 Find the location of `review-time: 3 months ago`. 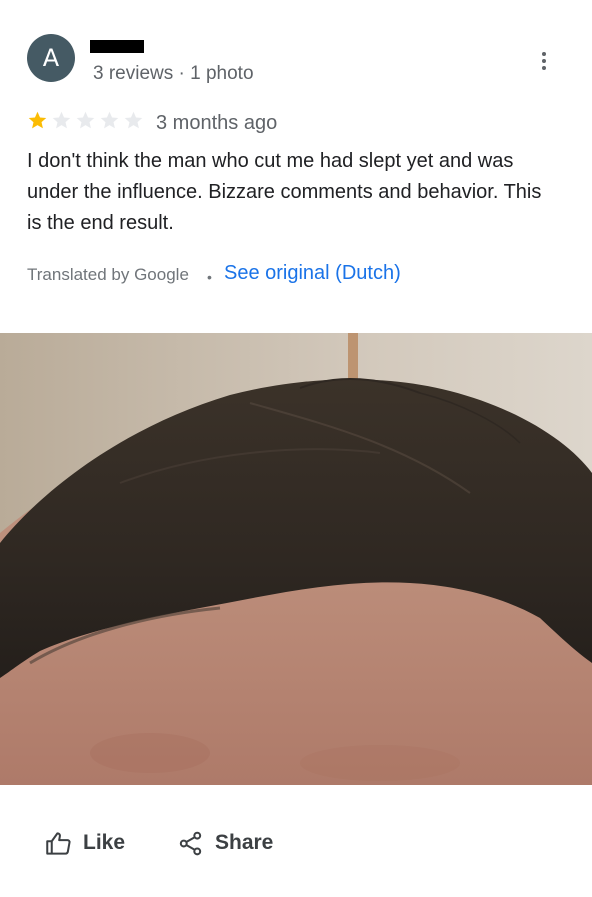

review-time: 3 months ago is located at coordinates (217, 123).